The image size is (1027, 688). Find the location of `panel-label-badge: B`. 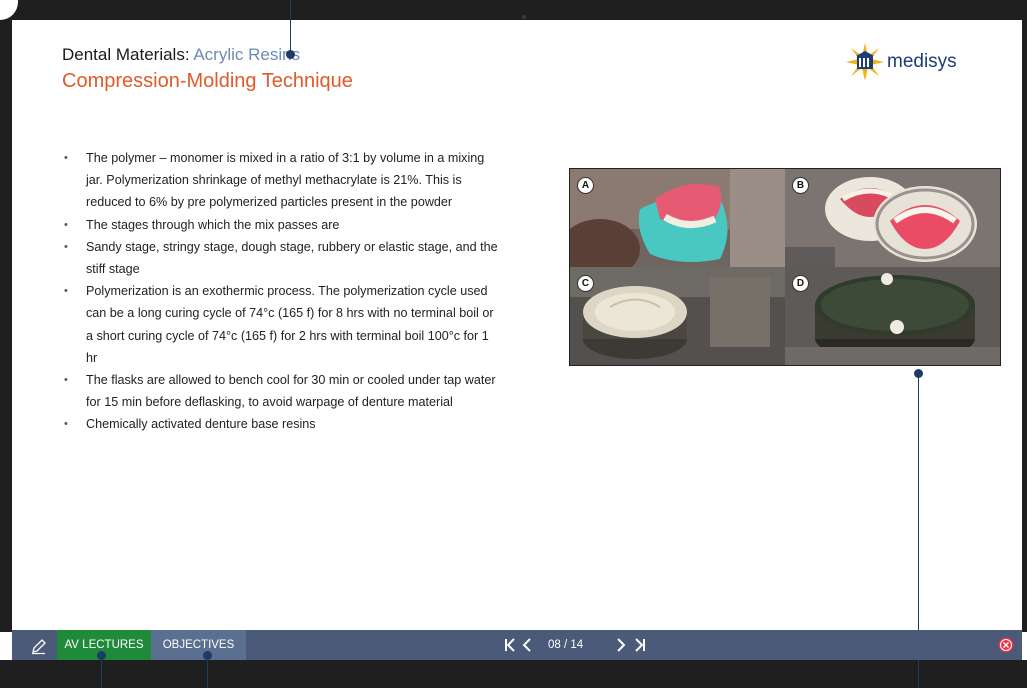

panel-label-badge: B is located at coordinates (800, 185).